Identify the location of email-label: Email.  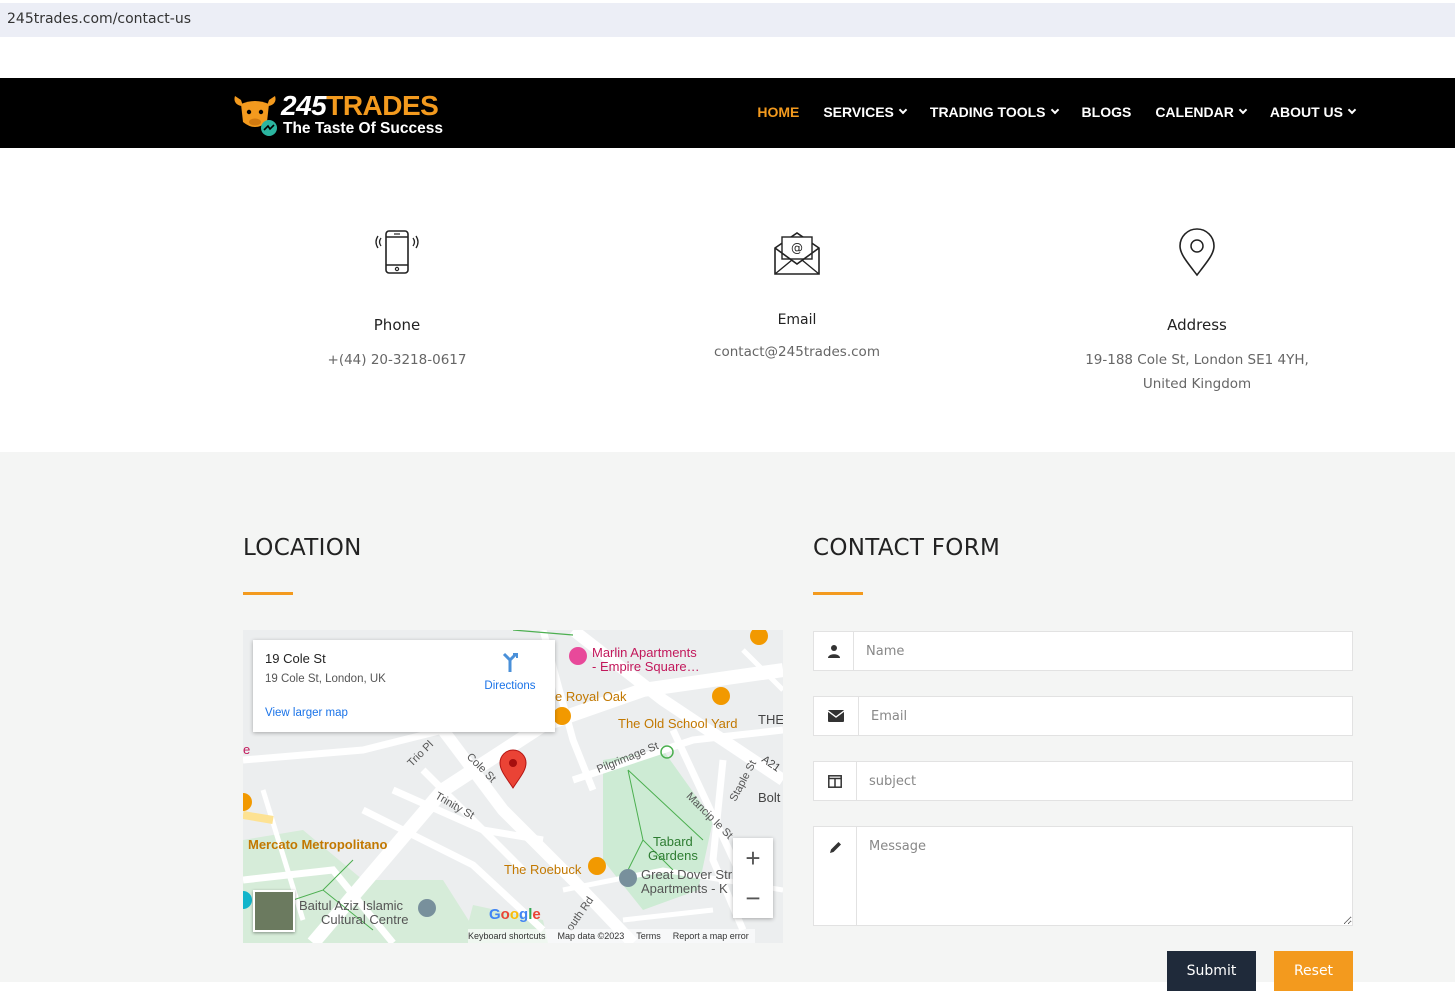
(797, 320).